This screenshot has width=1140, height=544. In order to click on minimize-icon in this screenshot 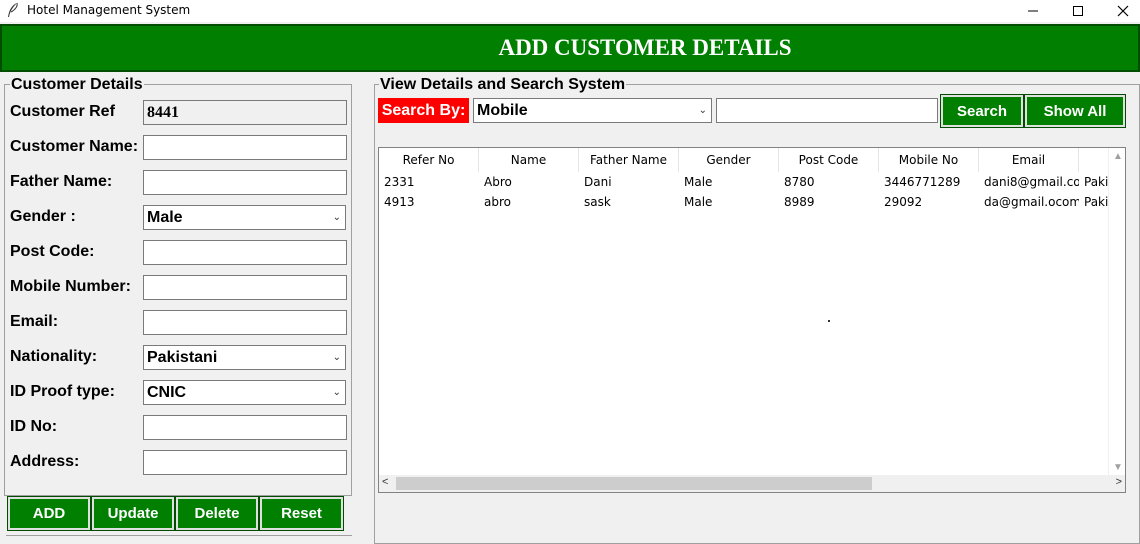, I will do `click(1033, 11)`.